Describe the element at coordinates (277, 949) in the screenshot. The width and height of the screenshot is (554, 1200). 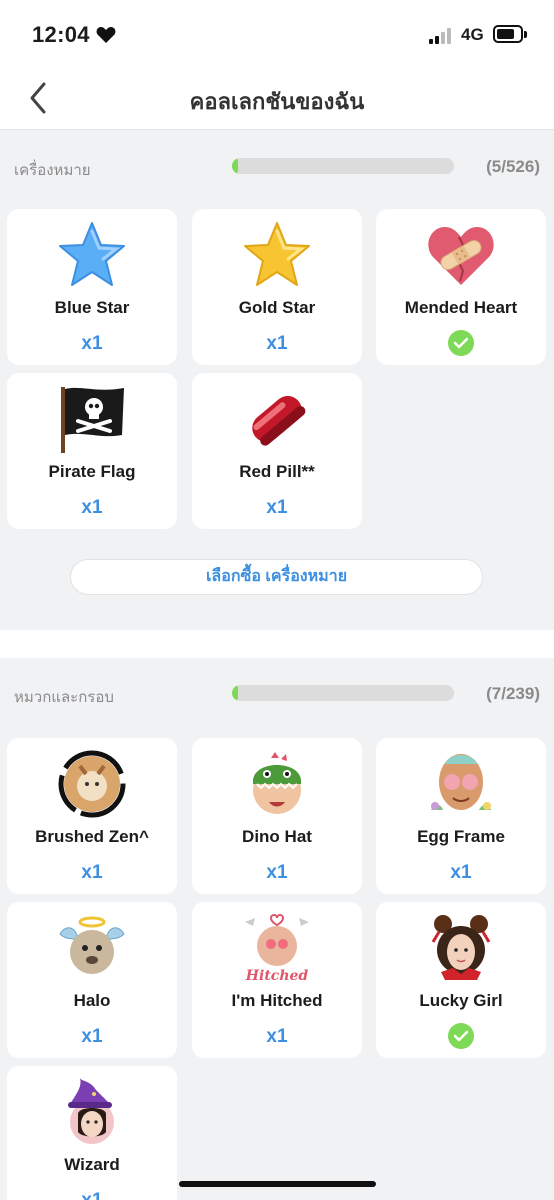
I see `hitched-frame-icon: Hitched` at that location.